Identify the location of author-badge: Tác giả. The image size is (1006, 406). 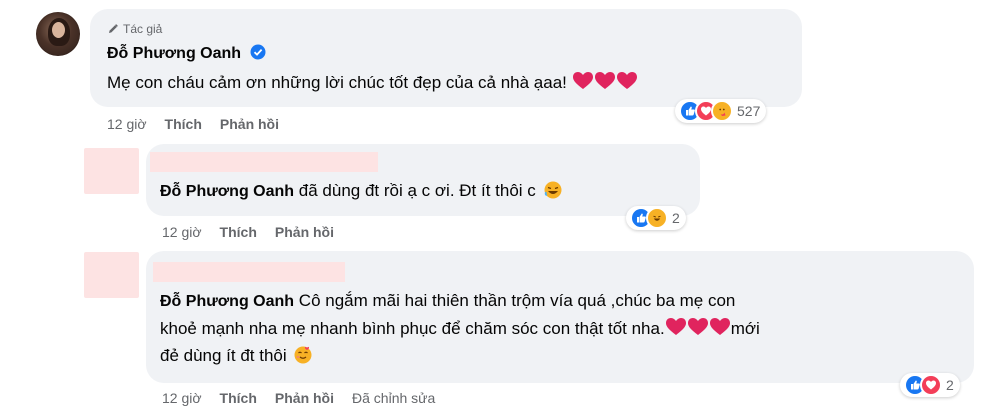
(134, 29).